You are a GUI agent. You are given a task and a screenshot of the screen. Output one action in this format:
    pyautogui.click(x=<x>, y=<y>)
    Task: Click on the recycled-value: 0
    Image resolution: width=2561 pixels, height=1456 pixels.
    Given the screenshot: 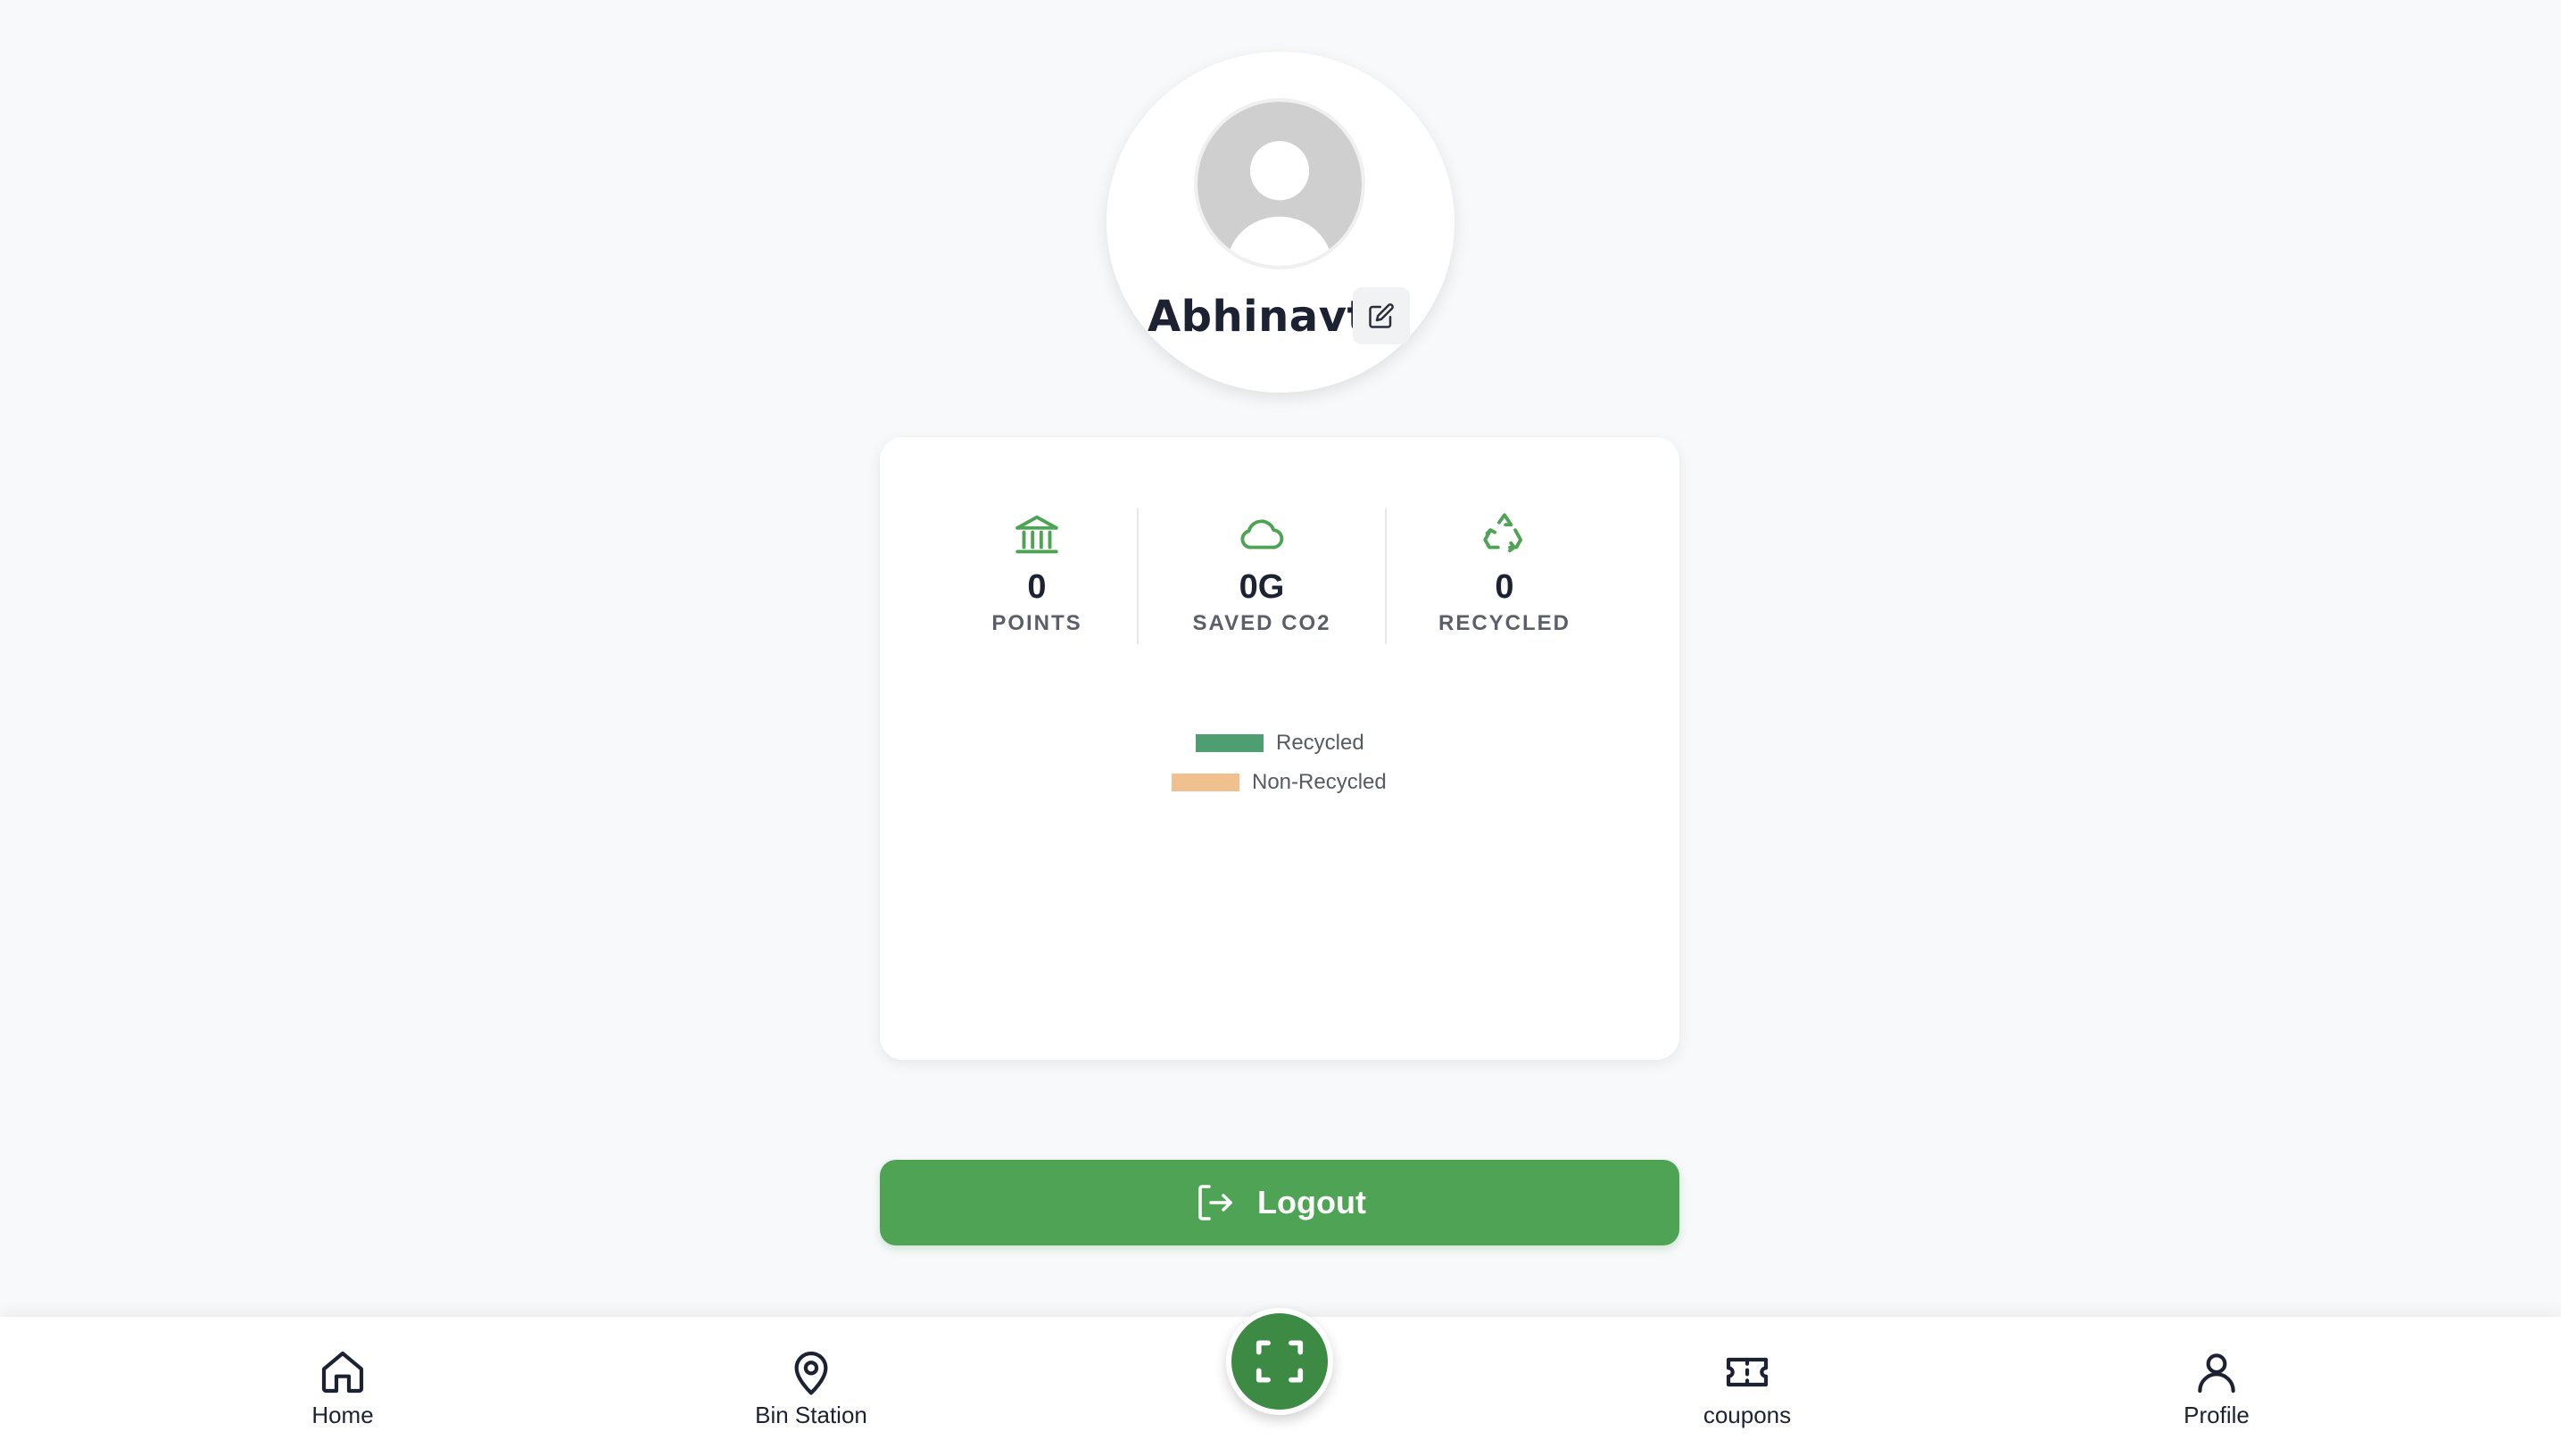 What is the action you would take?
    pyautogui.click(x=1504, y=587)
    